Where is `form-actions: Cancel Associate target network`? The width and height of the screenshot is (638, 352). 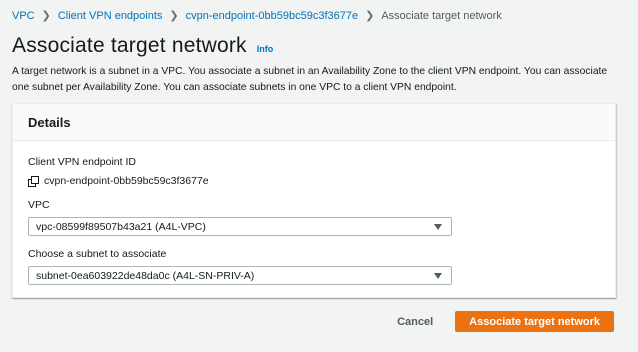 form-actions: Cancel Associate target network is located at coordinates (505, 321).